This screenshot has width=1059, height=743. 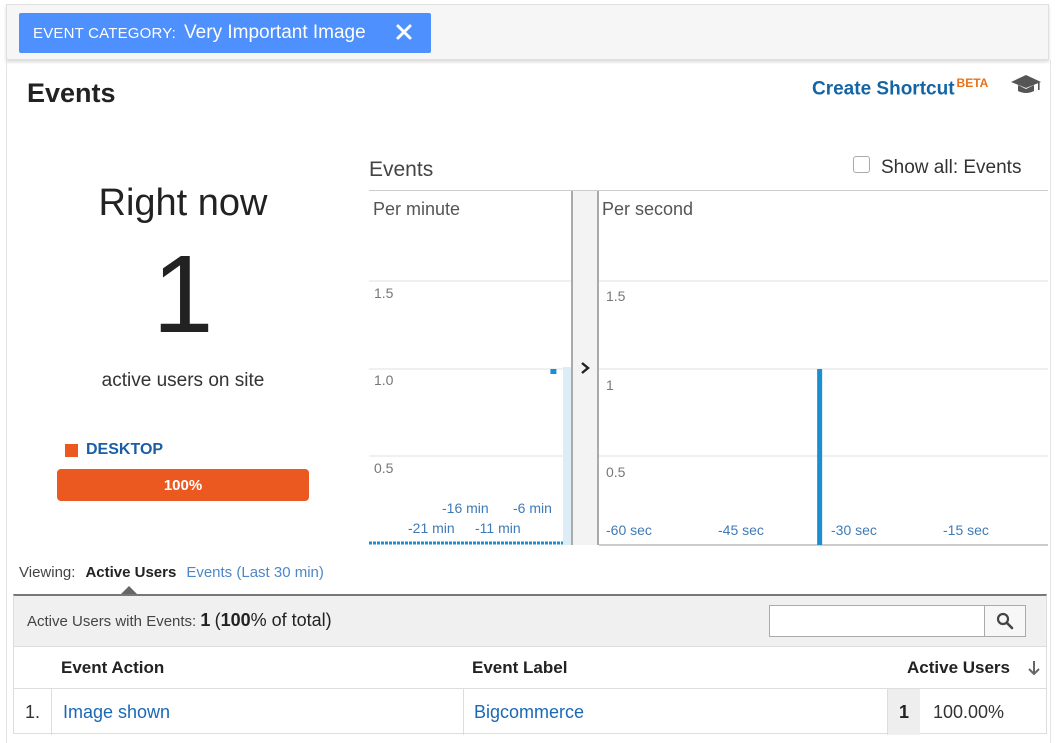 I want to click on col-active-users: Active Users, so click(x=958, y=668).